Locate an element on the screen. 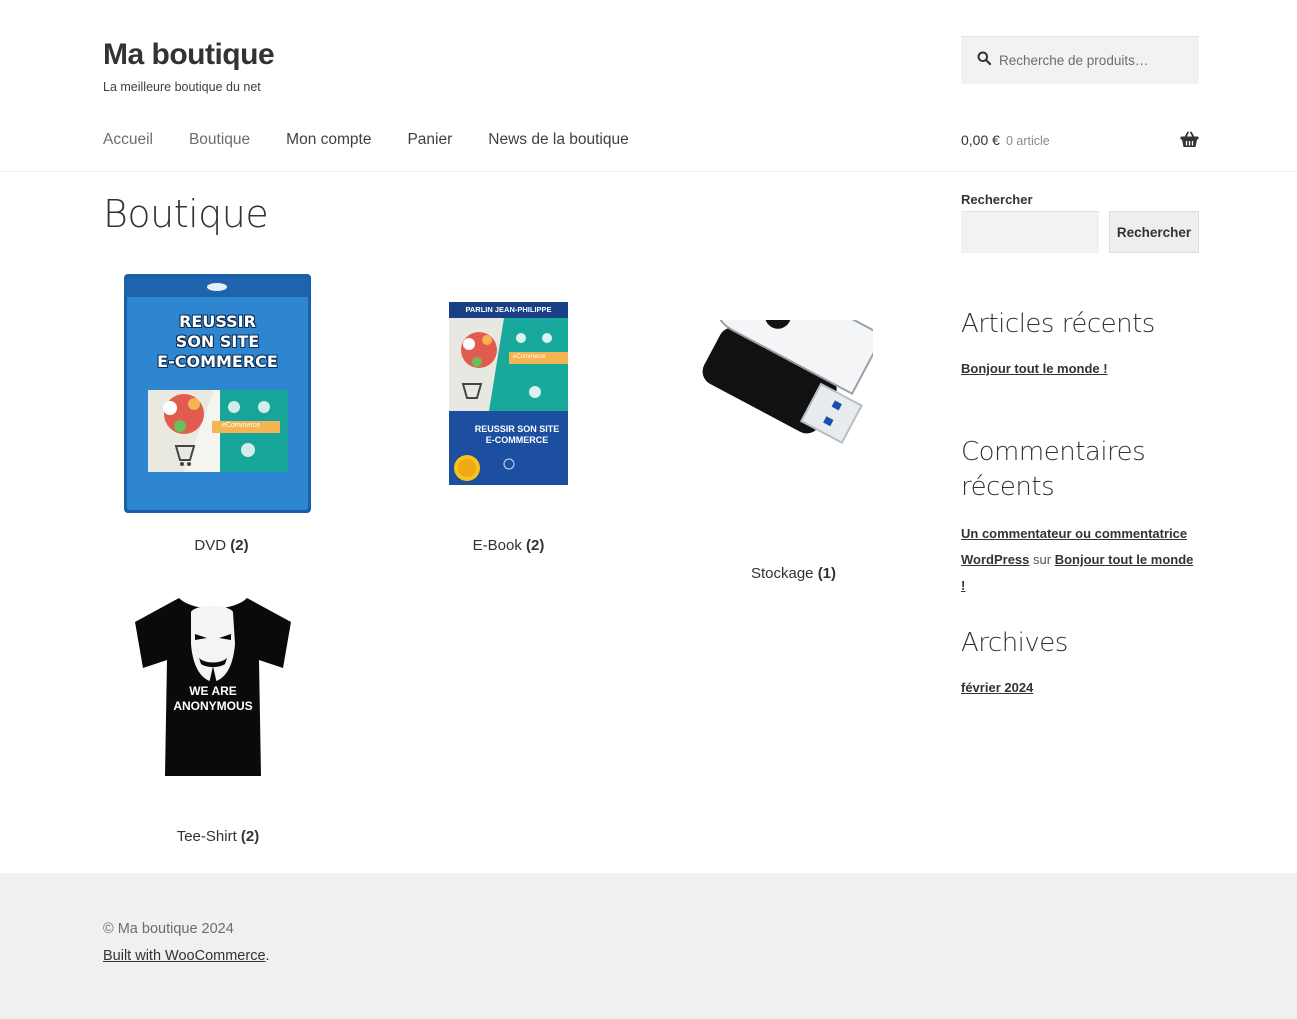  category-item-stockage: Stockage (1) is located at coordinates (793, 428).